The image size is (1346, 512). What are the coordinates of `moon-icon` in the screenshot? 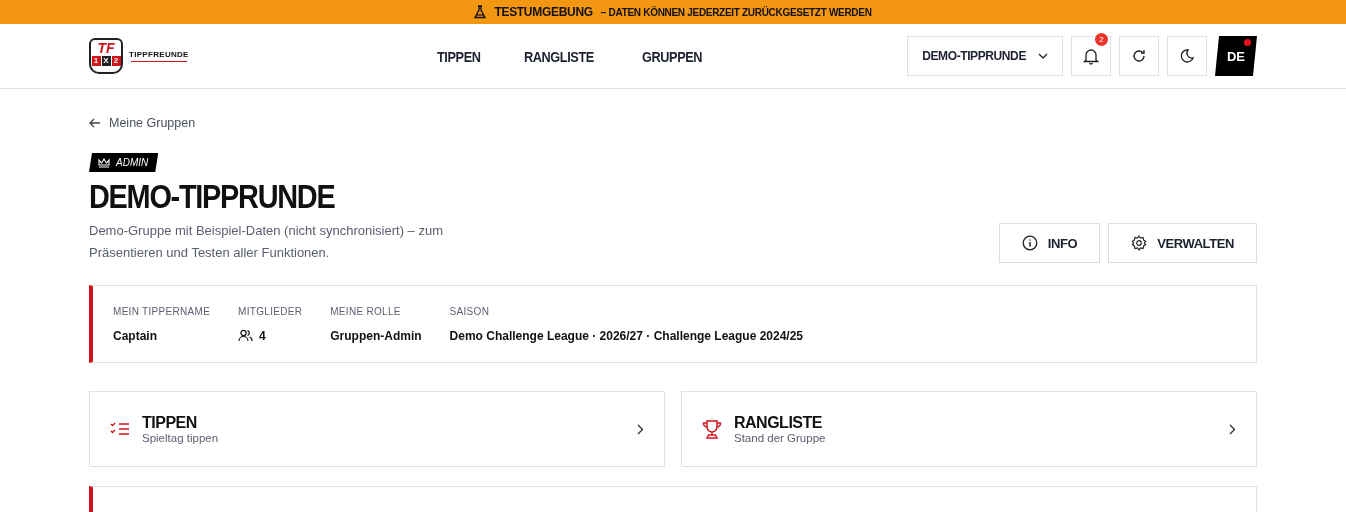 It's located at (1187, 56).